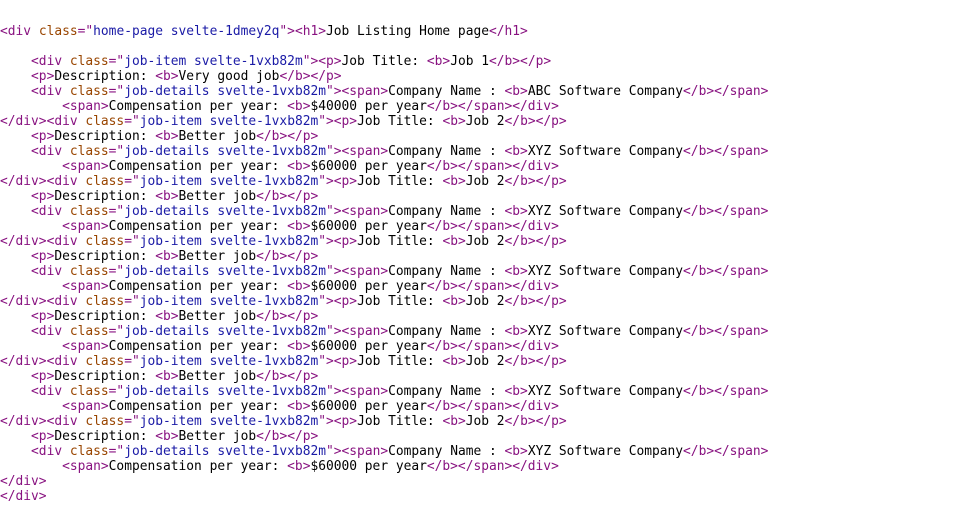 The width and height of the screenshot is (956, 515). I want to click on source-tag: </div>, so click(23, 496).